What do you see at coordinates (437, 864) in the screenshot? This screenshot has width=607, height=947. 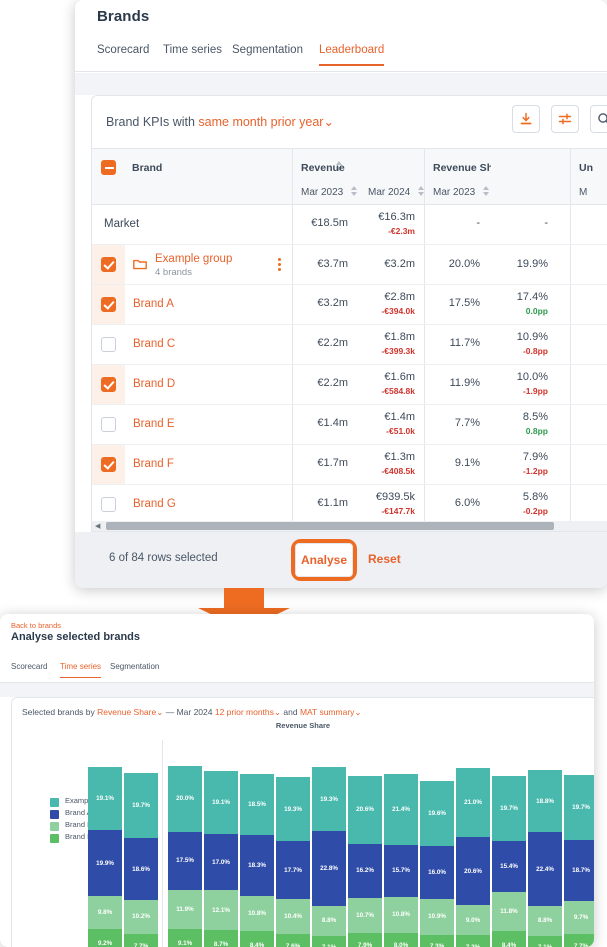 I see `chart-bar: 19.6% 16.0% 10.9% 7.3%` at bounding box center [437, 864].